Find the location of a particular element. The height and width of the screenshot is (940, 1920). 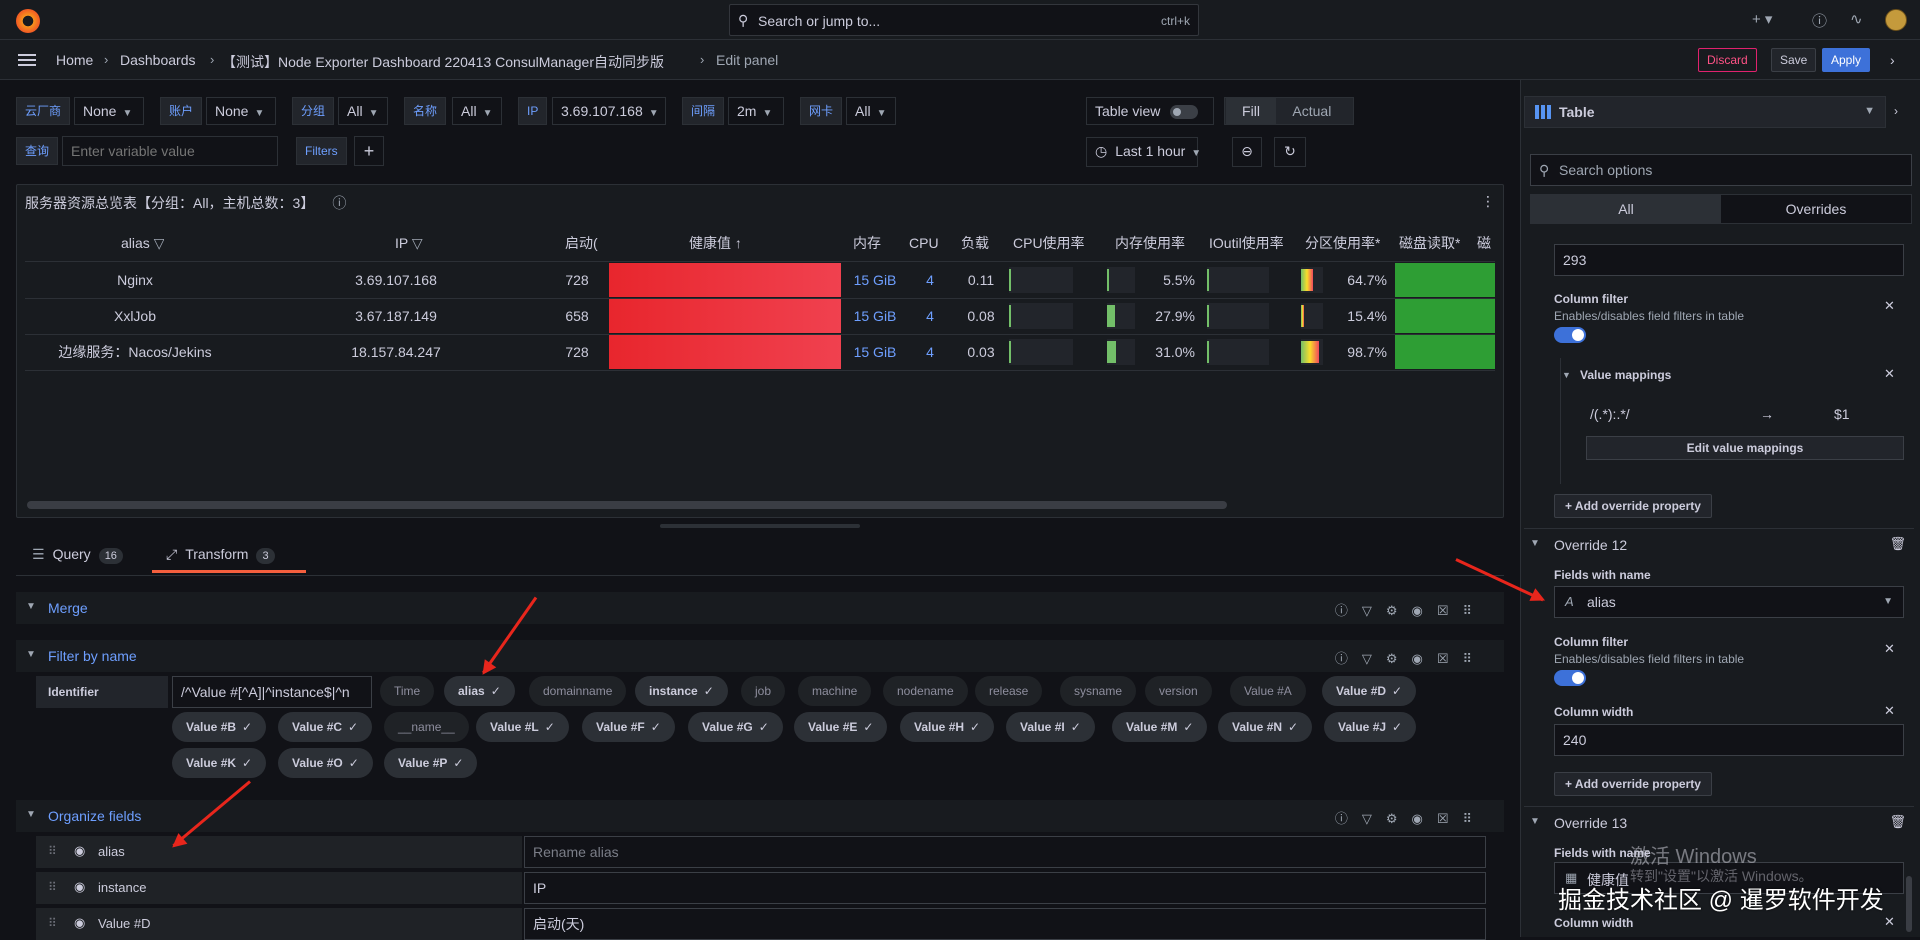

apply-button: Apply is located at coordinates (1846, 60).